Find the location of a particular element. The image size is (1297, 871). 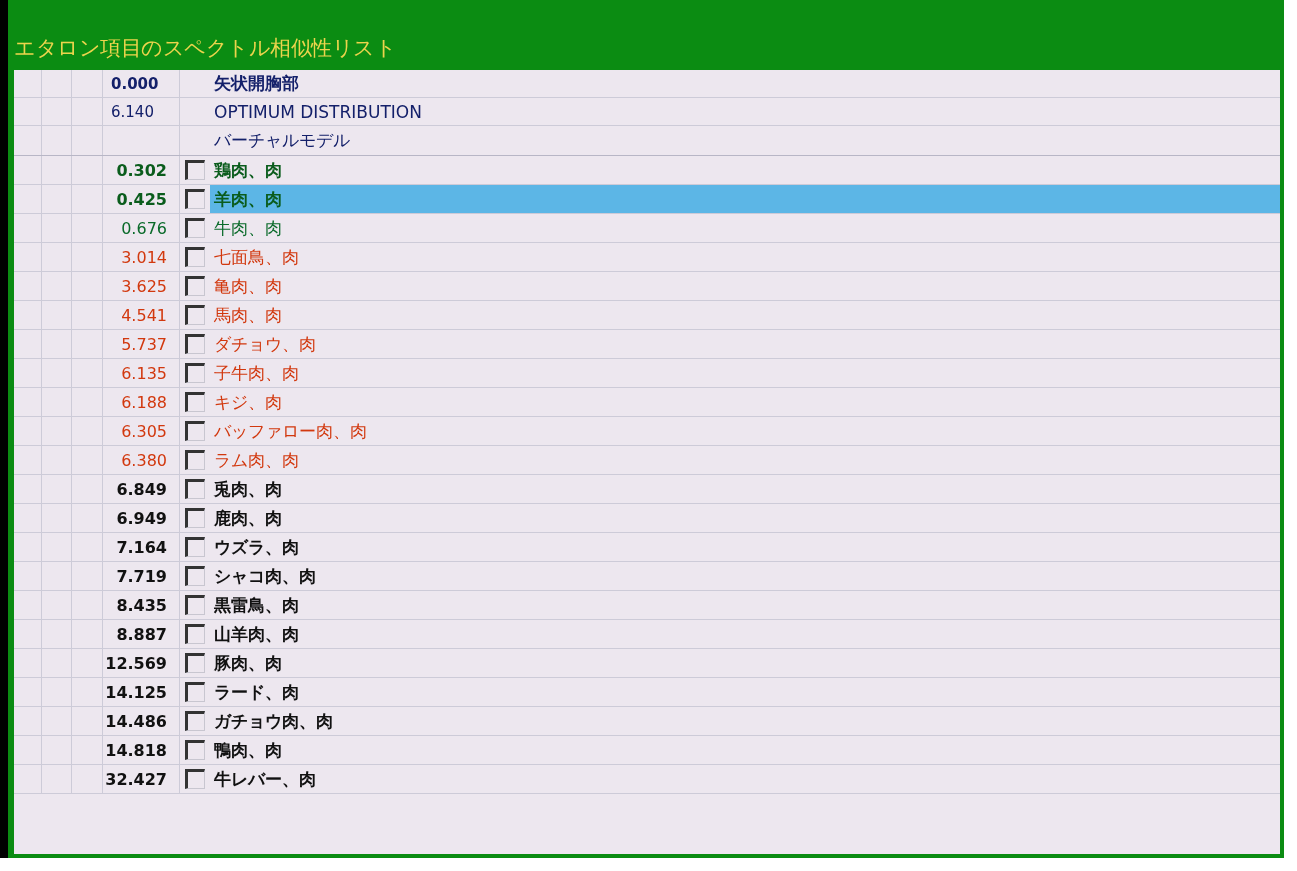

similarity-value: 6.305 is located at coordinates (144, 431).